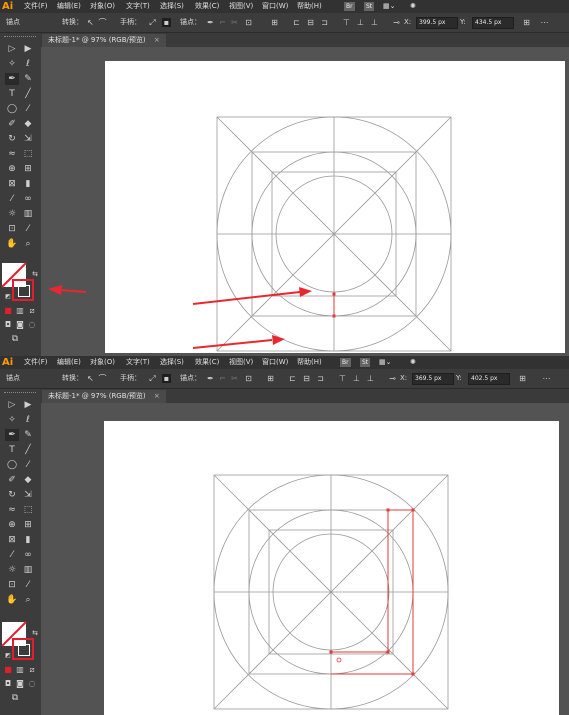  I want to click on annotation-arrows, so click(180, 317).